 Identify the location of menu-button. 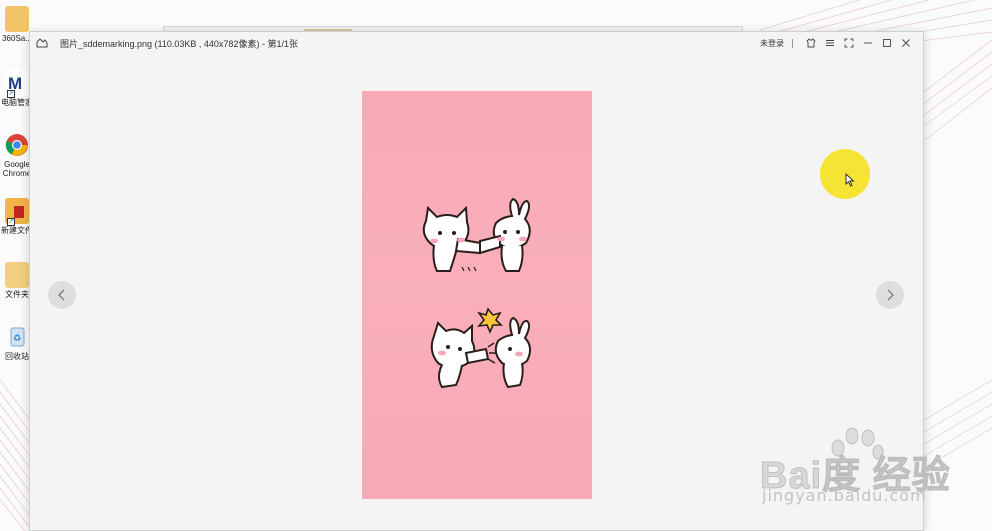
(829, 43).